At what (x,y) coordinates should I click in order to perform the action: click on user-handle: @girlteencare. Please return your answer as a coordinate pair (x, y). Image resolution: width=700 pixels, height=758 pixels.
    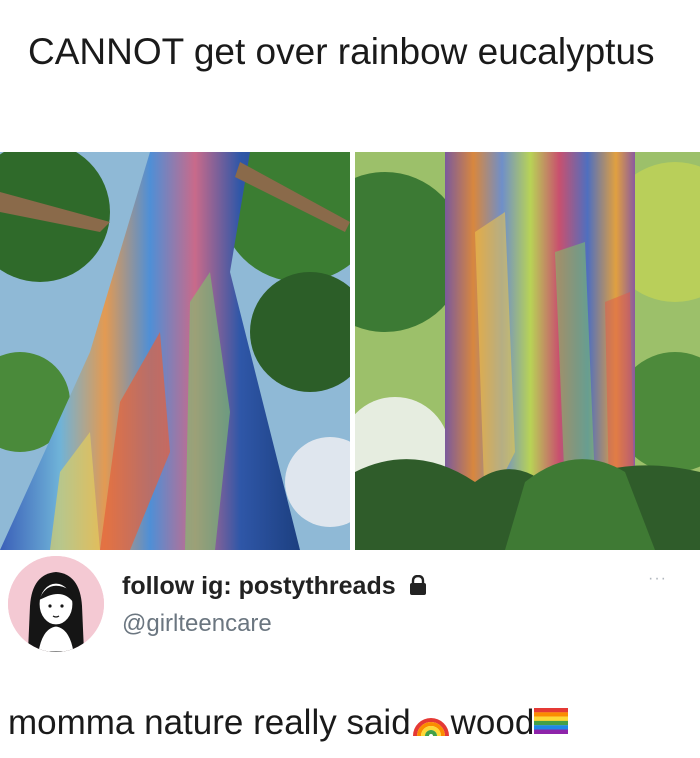
    Looking at the image, I should click on (197, 624).